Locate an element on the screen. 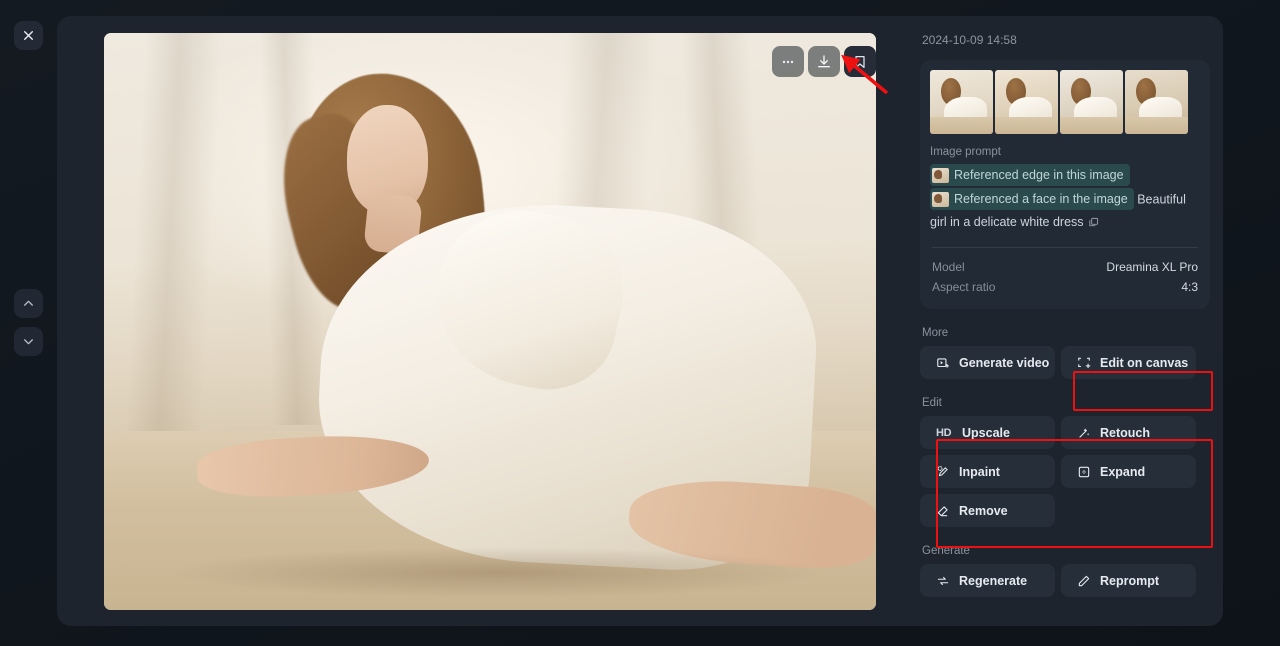 This screenshot has width=1280, height=646. copy-prompt-button is located at coordinates (1093, 224).